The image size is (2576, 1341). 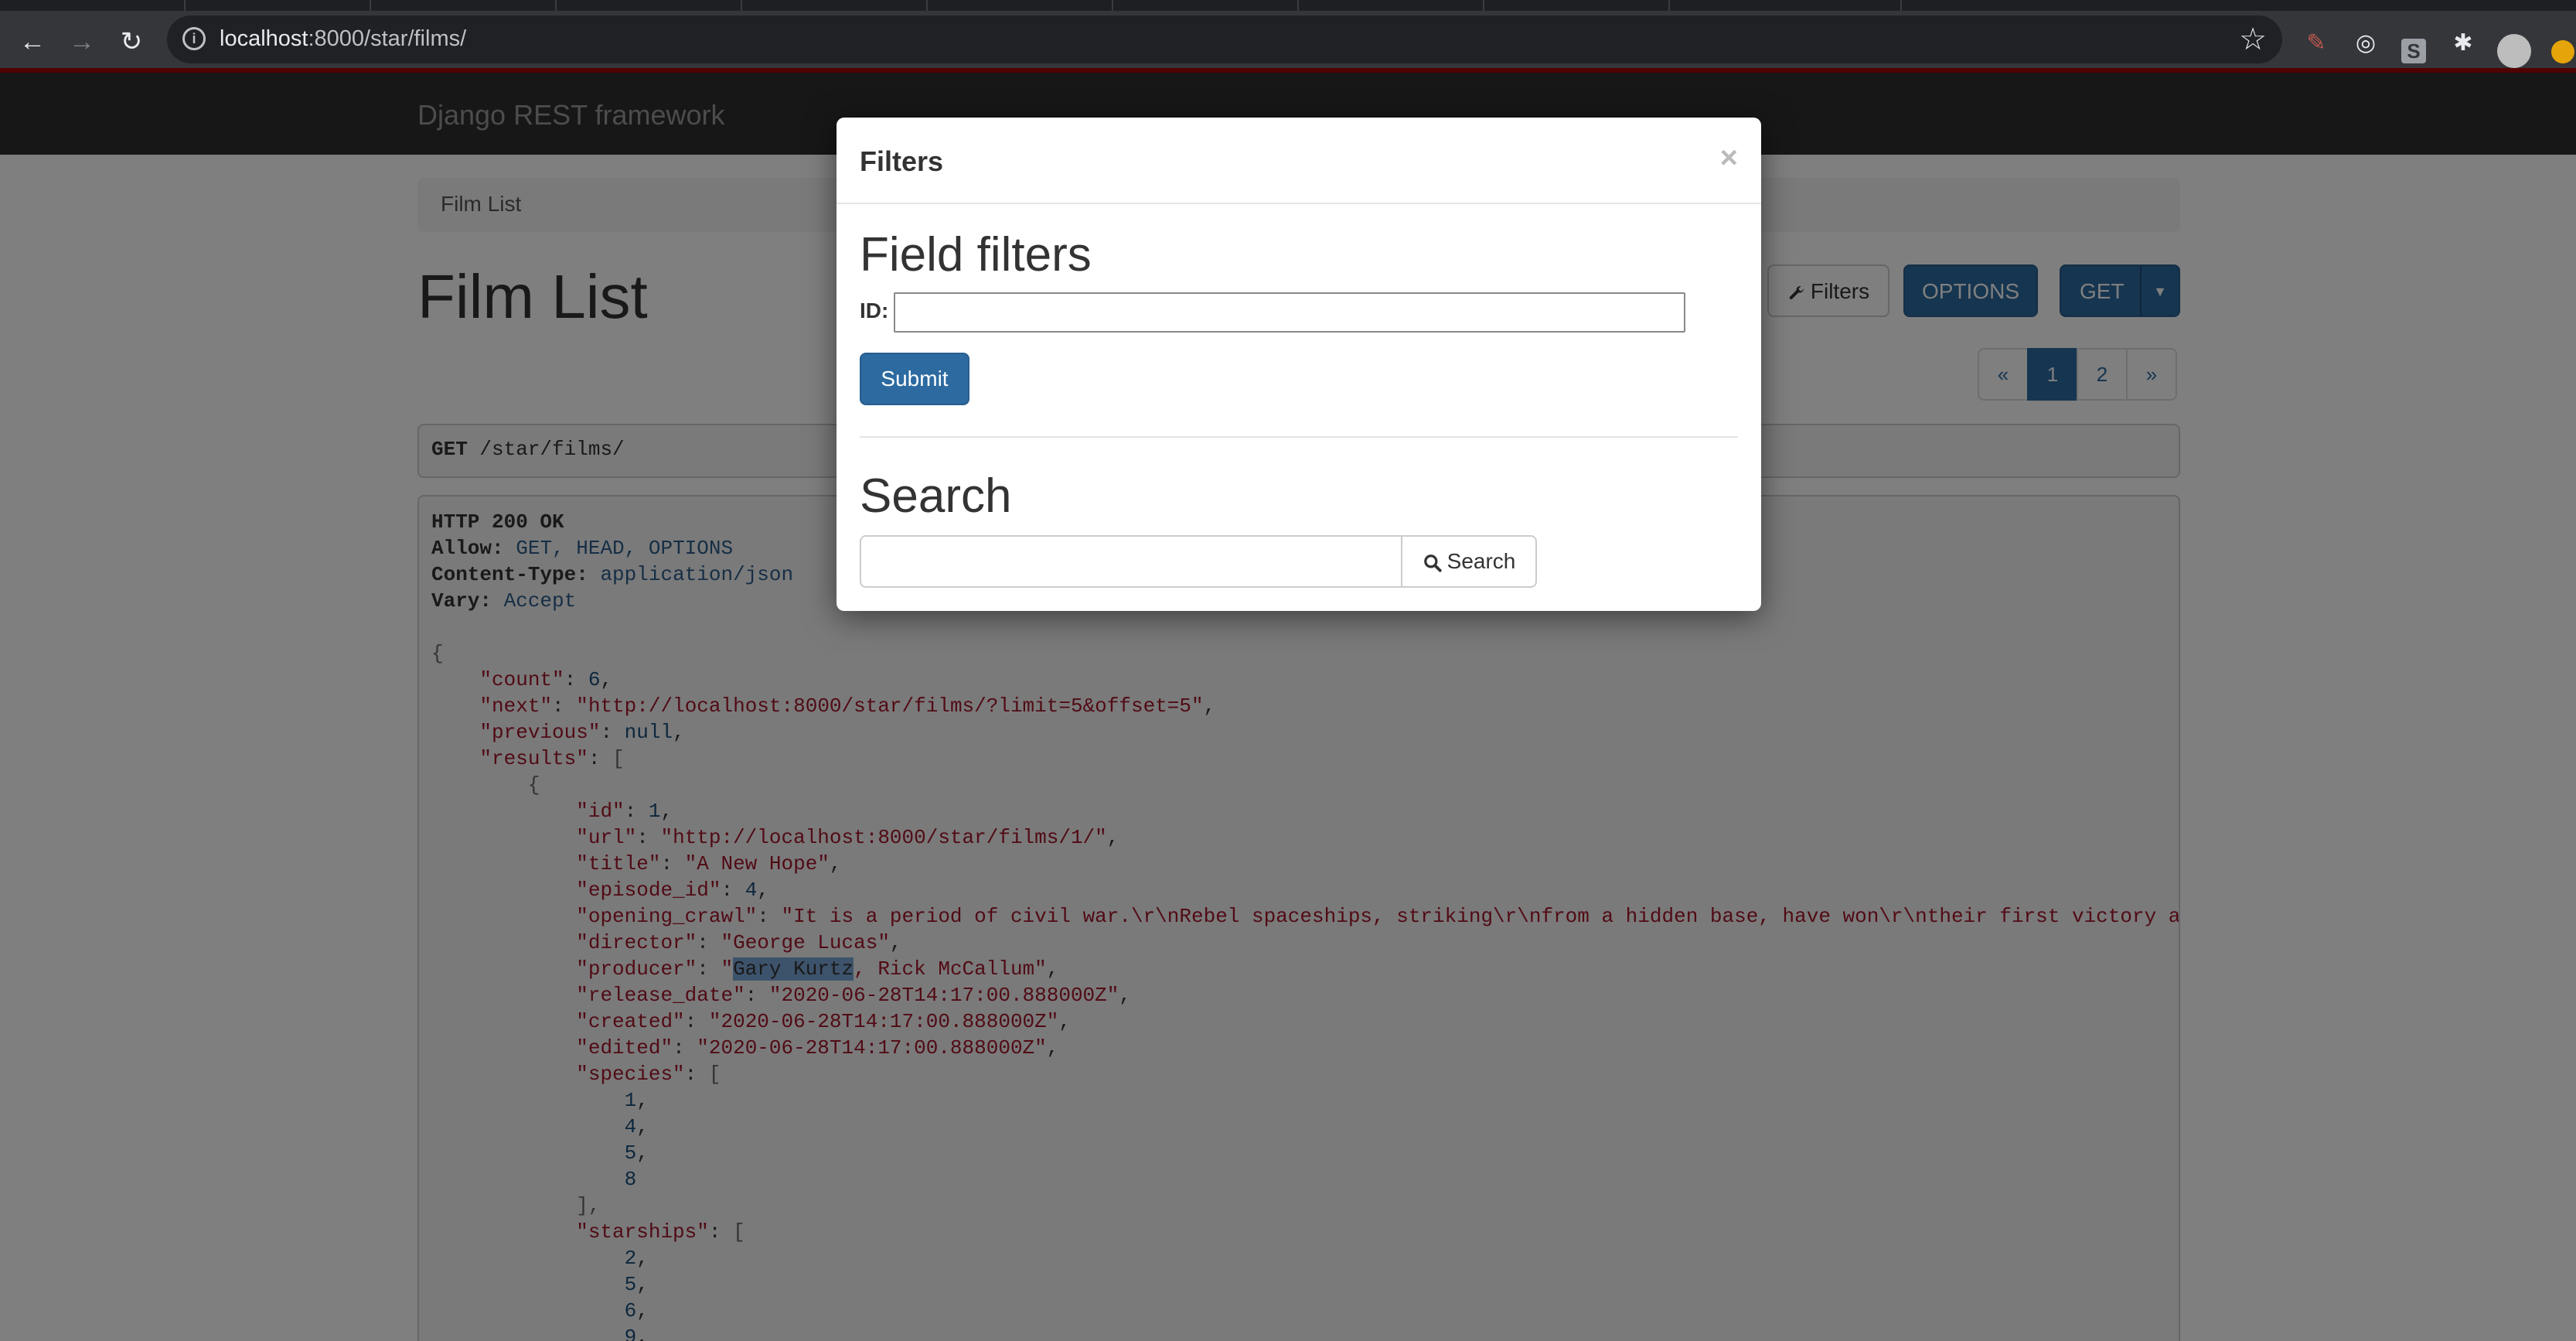 What do you see at coordinates (343, 39) in the screenshot?
I see `address-url: localhost:8000/star/films/` at bounding box center [343, 39].